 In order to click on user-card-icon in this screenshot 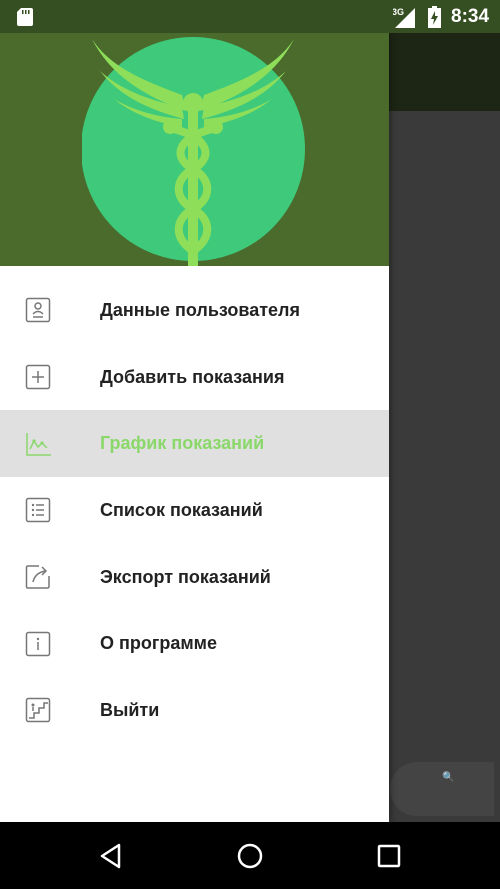, I will do `click(38, 310)`.